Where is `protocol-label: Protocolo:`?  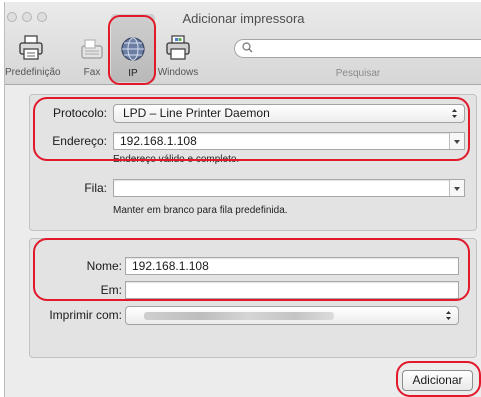
protocol-label: Protocolo: is located at coordinates (79, 113).